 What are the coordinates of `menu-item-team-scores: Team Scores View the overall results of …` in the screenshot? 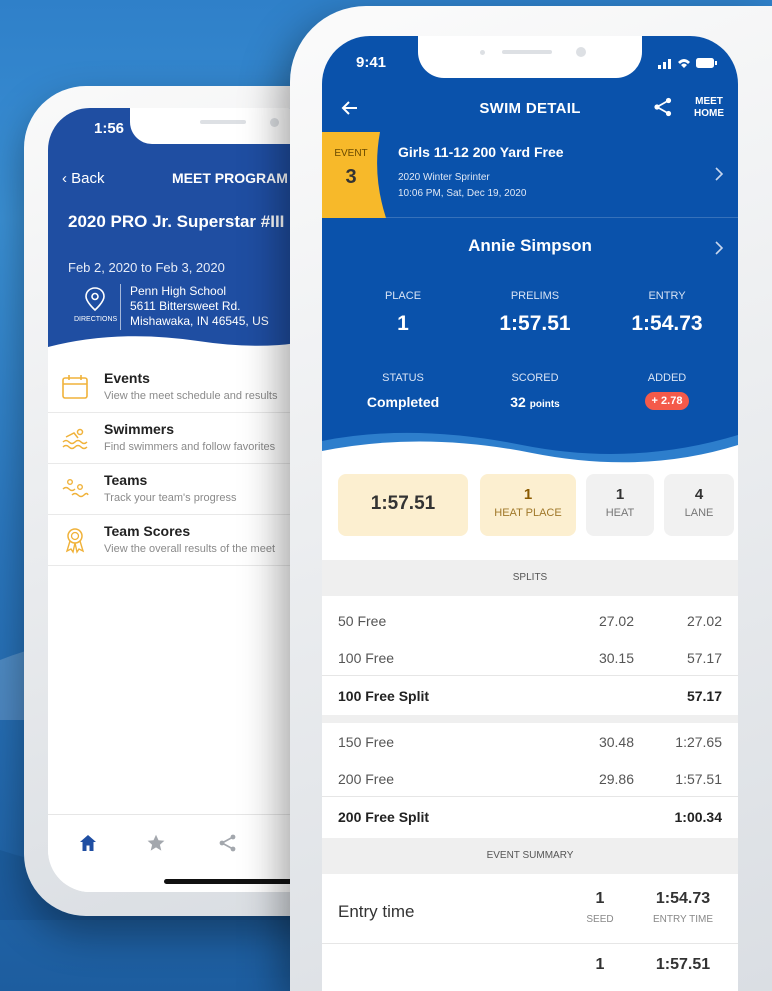 It's located at (189, 540).